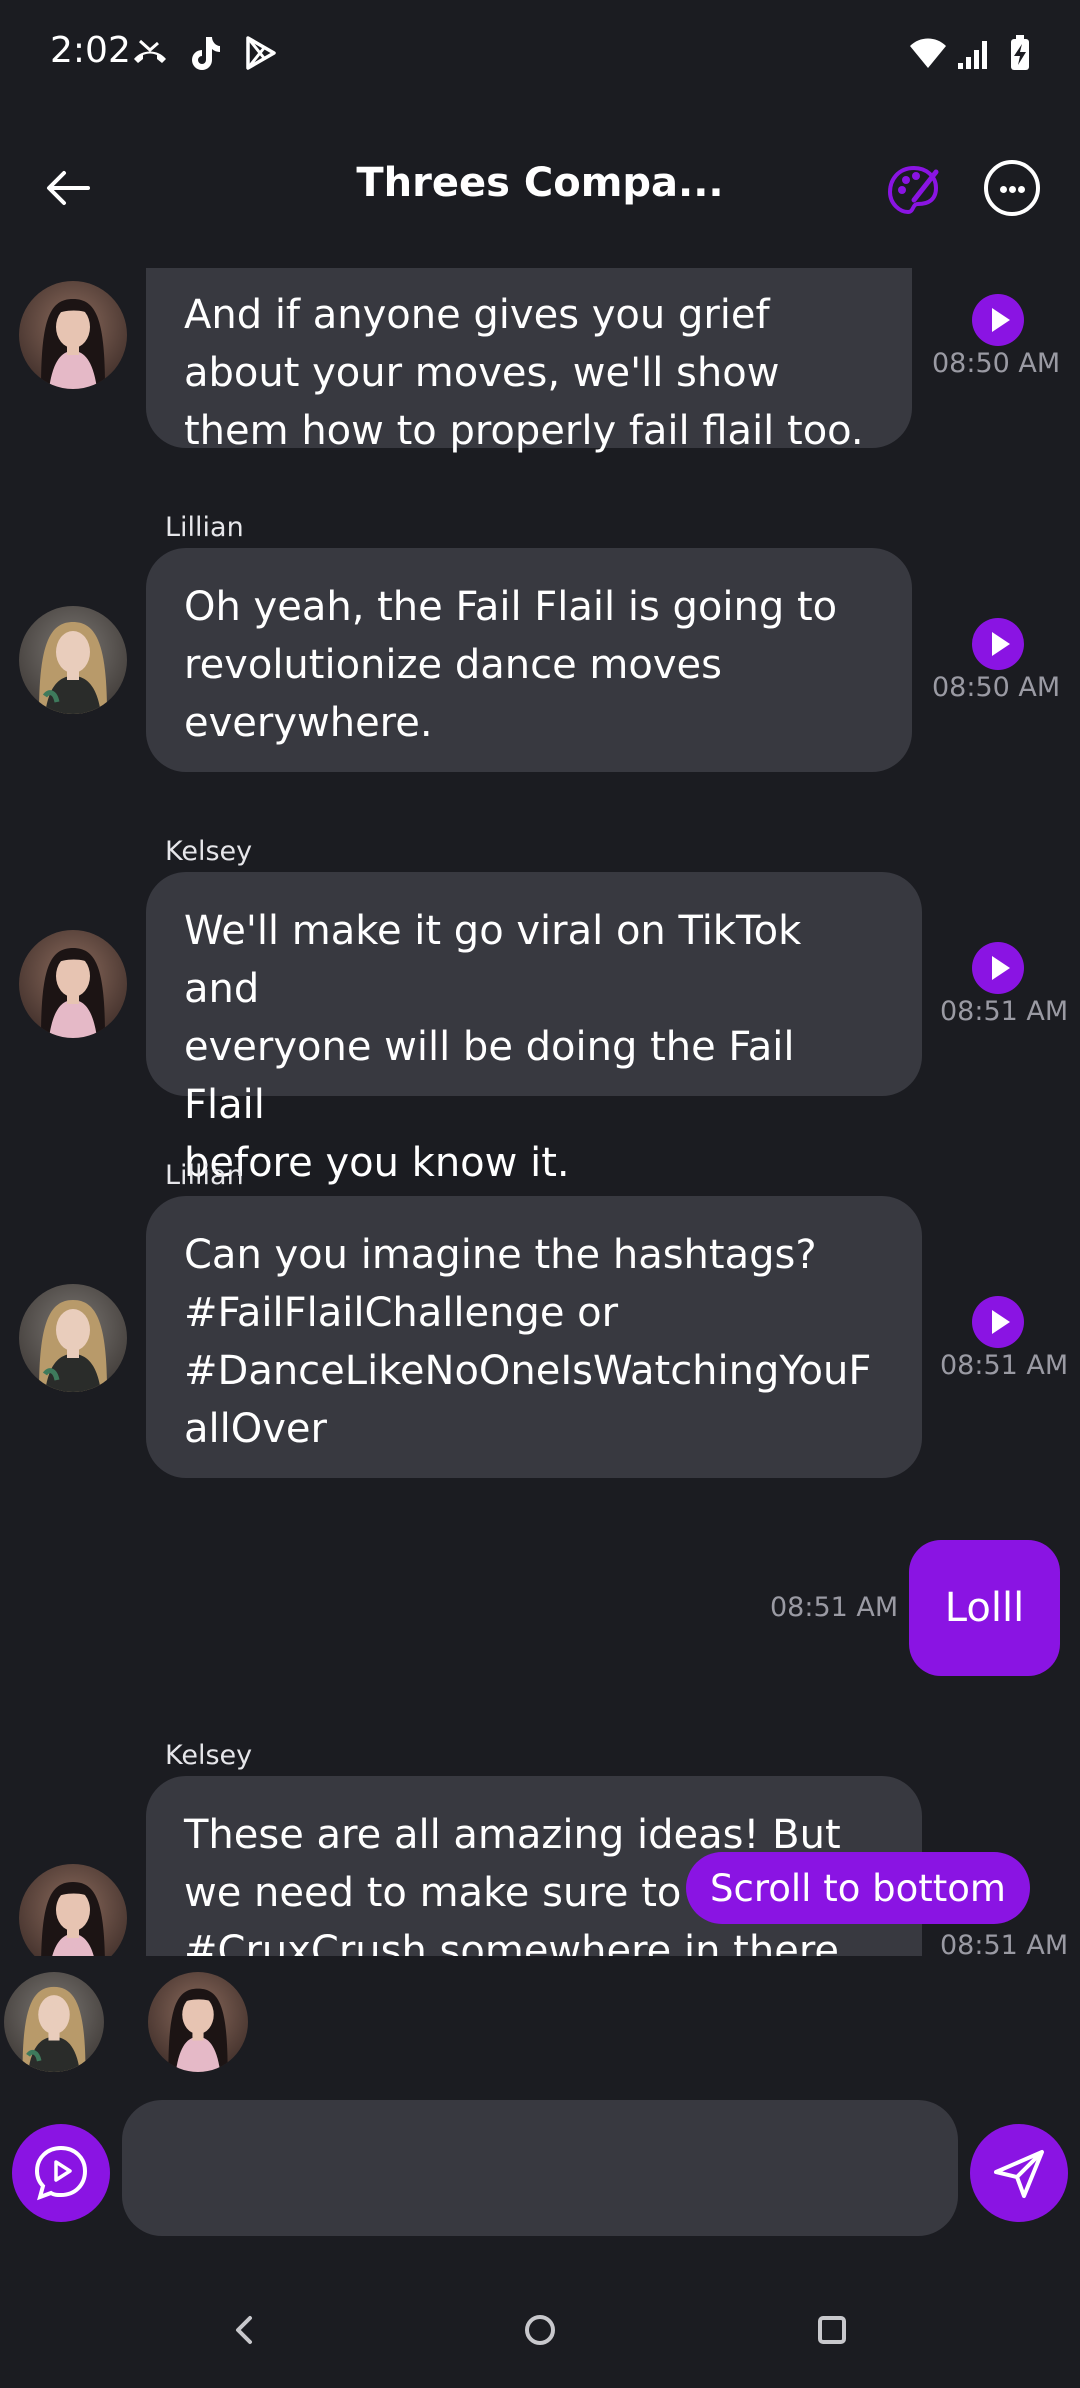 Image resolution: width=1080 pixels, height=2388 pixels. I want to click on typing-avatar-kelsey, so click(198, 2022).